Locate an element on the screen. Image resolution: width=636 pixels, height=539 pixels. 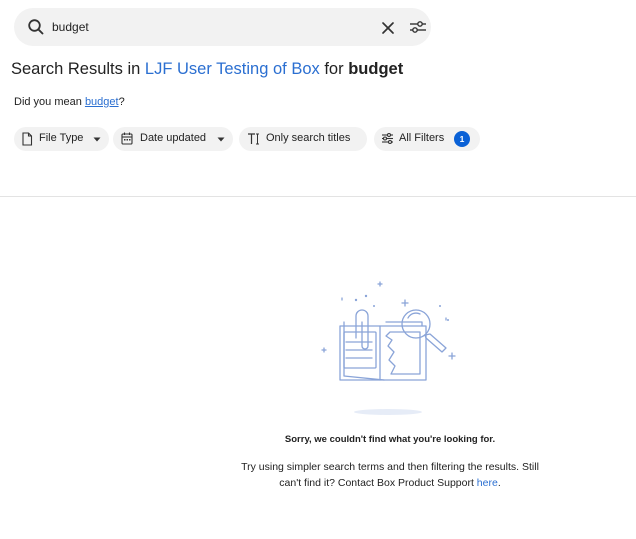
filter-icon is located at coordinates (387, 138).